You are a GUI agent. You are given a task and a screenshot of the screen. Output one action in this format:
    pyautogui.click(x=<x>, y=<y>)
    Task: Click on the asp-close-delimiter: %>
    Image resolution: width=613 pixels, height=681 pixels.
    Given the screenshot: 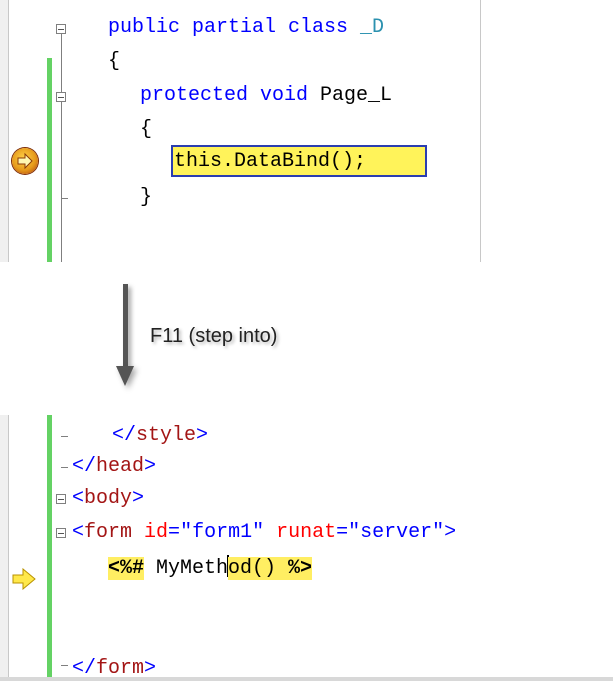 What is the action you would take?
    pyautogui.click(x=300, y=568)
    